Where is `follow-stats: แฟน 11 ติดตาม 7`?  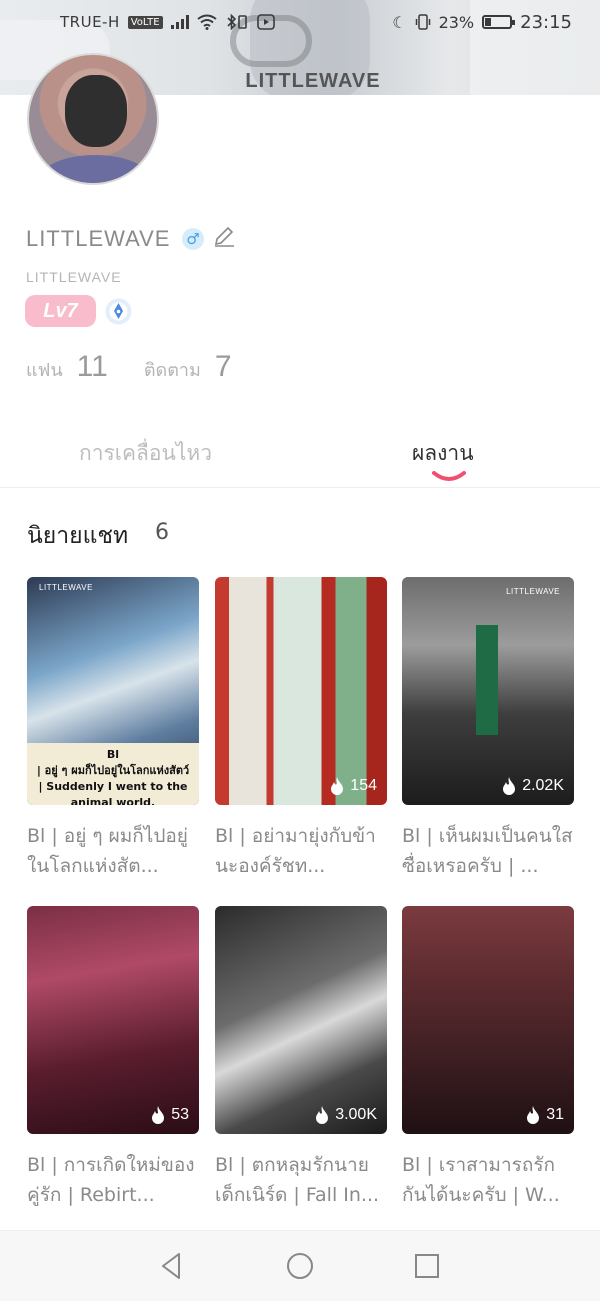 follow-stats: แฟน 11 ติดตาม 7 is located at coordinates (147, 367).